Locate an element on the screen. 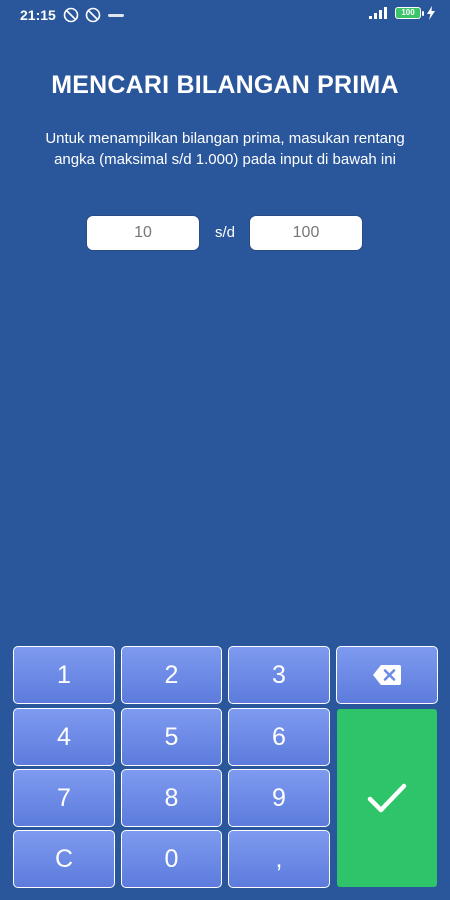 This screenshot has width=450, height=900. battery-level: 100 is located at coordinates (408, 12).